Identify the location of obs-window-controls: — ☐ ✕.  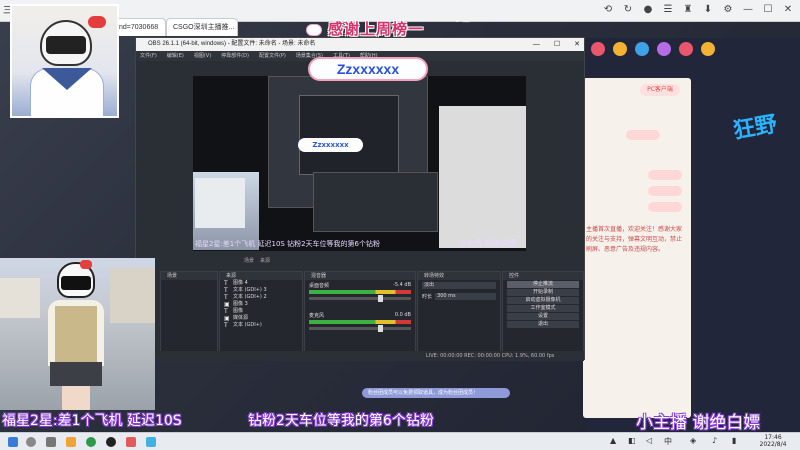
(556, 44).